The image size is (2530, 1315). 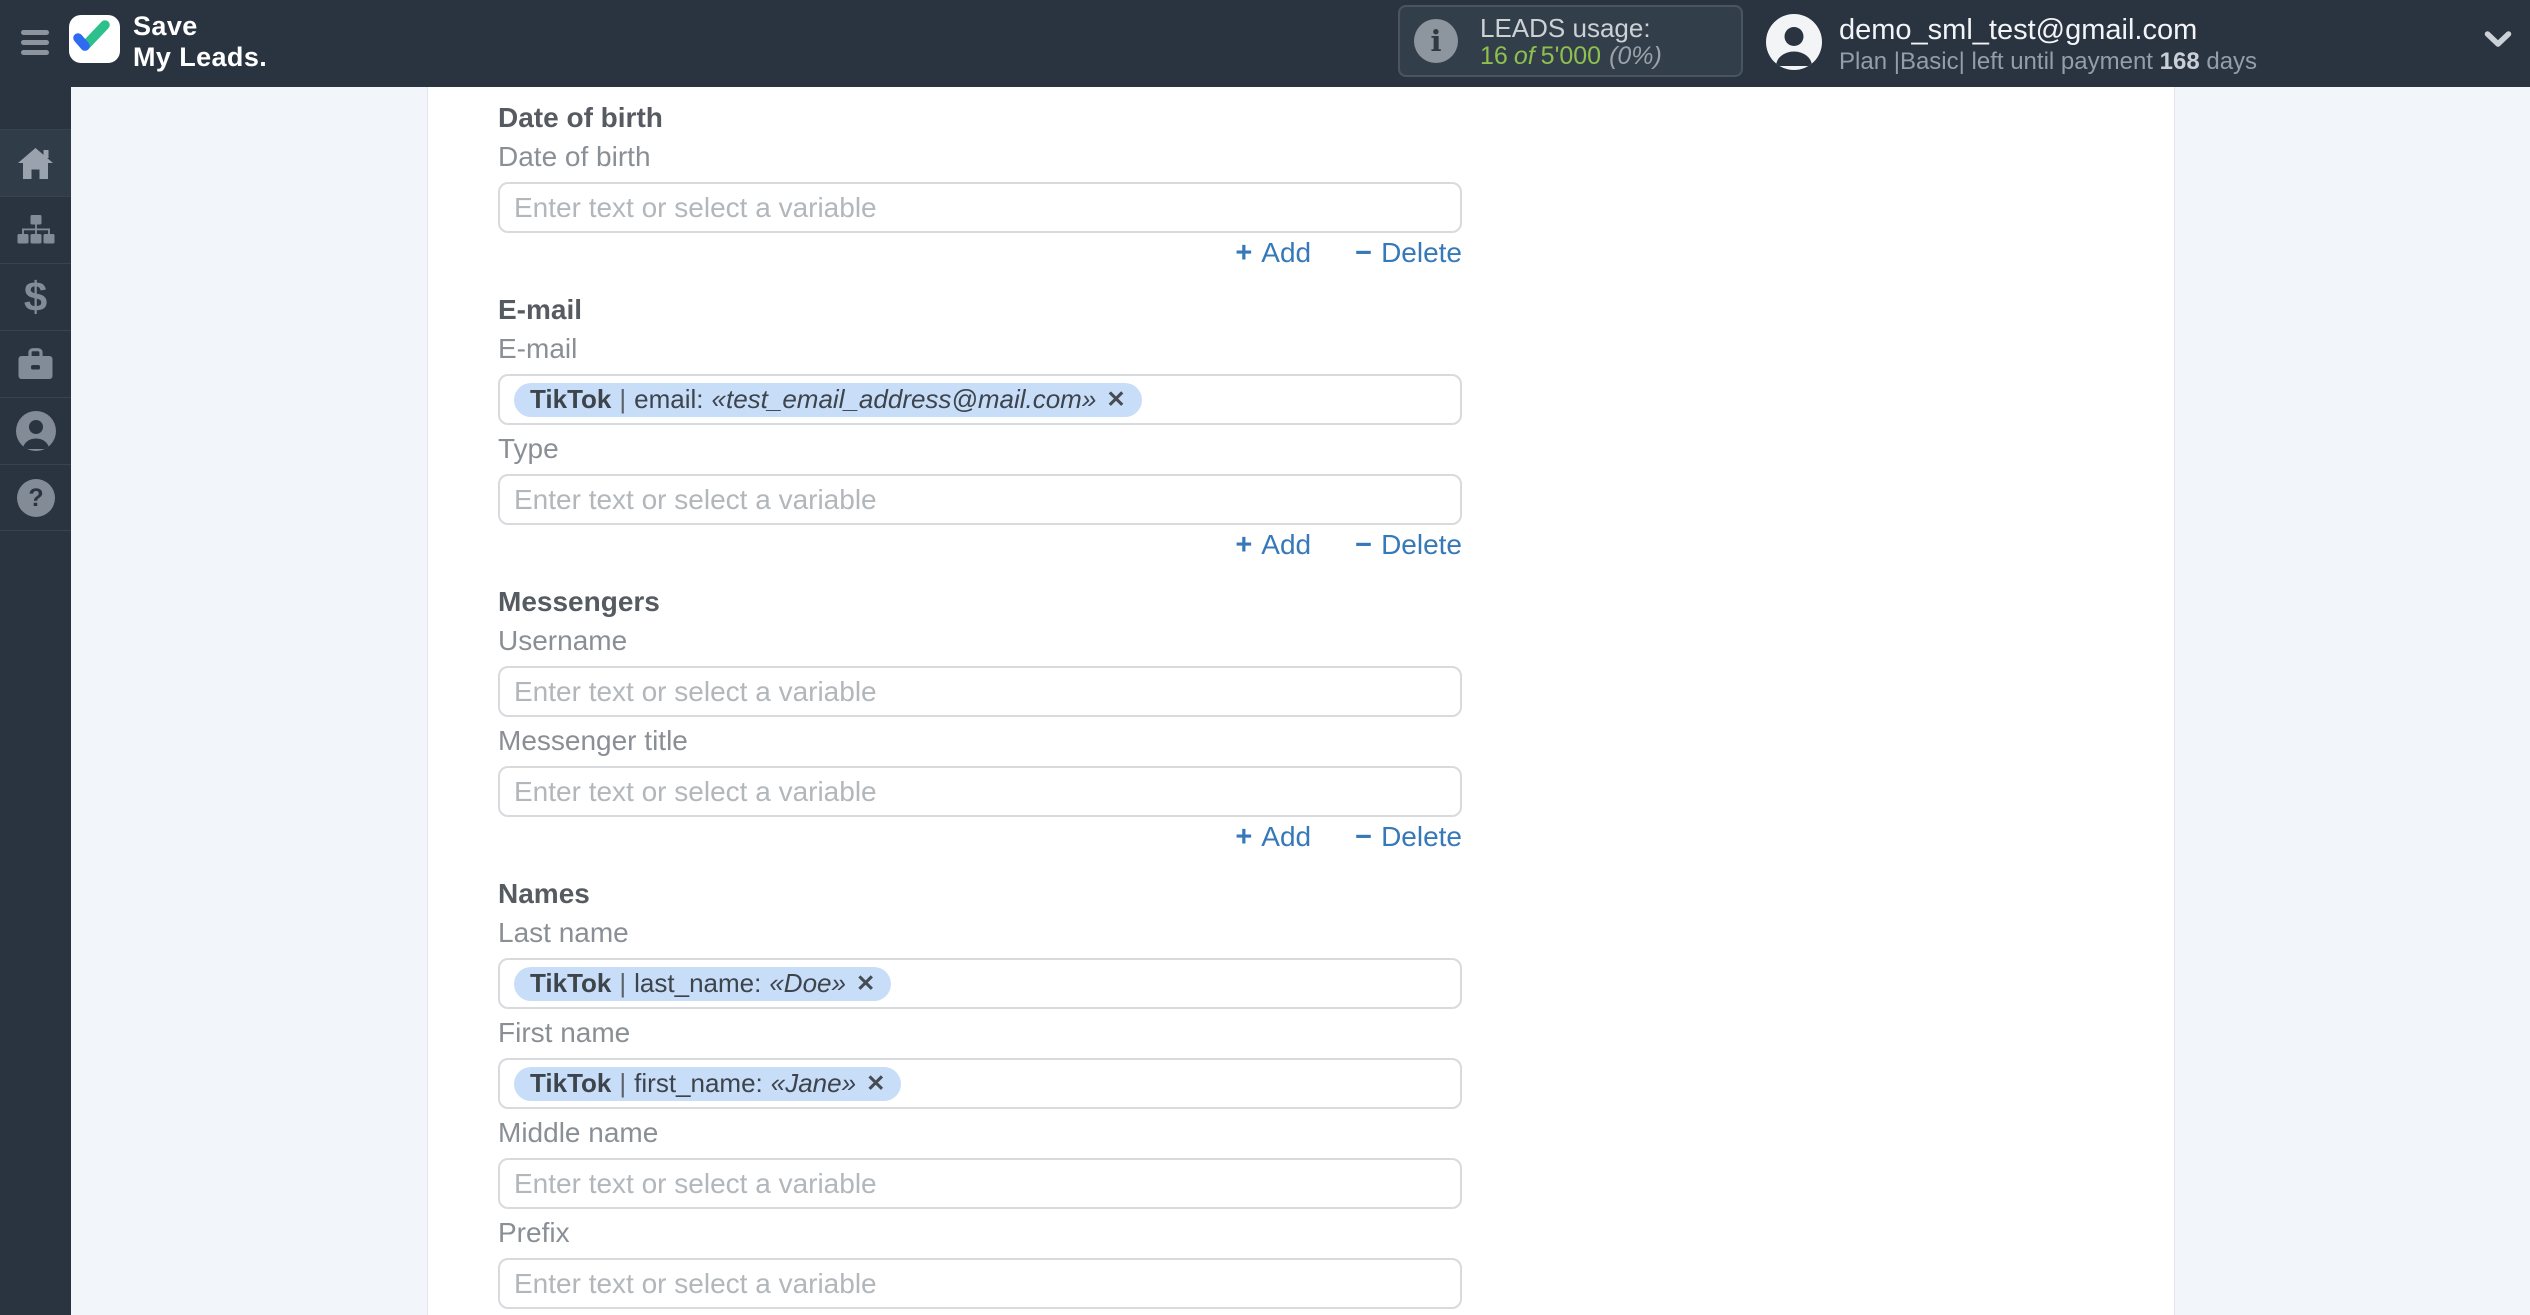 I want to click on leads-usage-box: i LEADS usage: 16 of 5'000 (0%), so click(x=1570, y=41).